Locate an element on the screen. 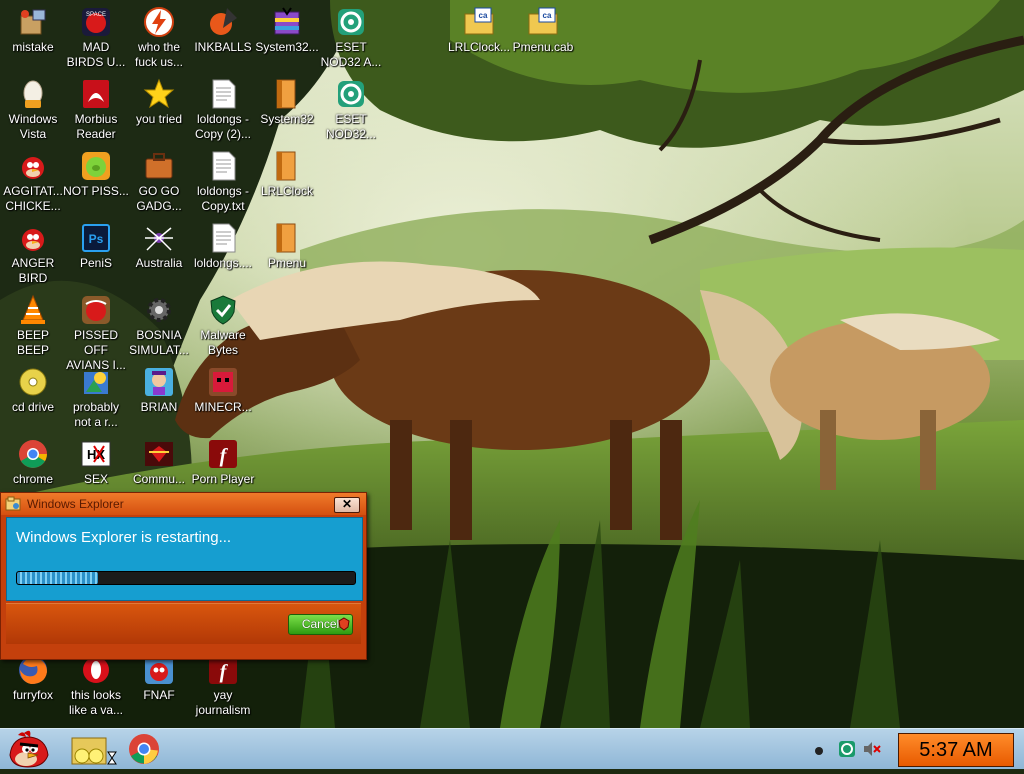 Image resolution: width=1024 pixels, height=774 pixels. desktop-icon-label: LRLClock is located at coordinates (287, 191).